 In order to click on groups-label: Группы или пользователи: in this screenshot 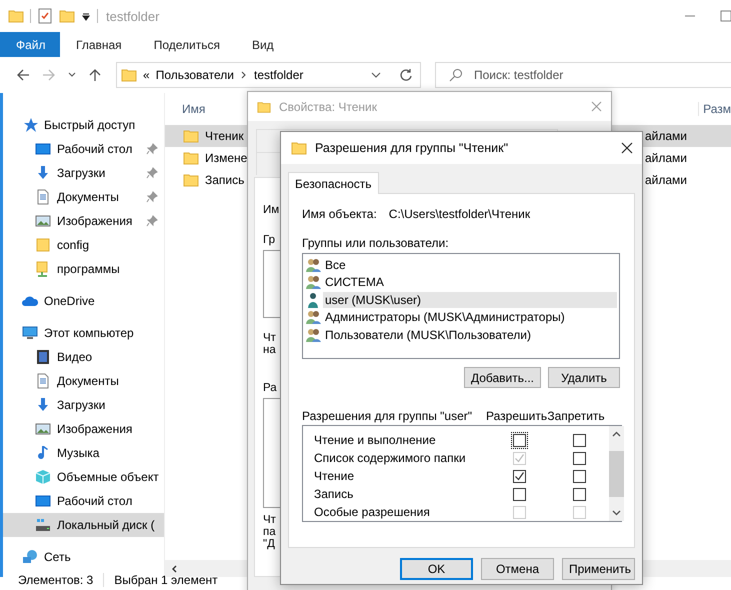, I will do `click(376, 243)`.